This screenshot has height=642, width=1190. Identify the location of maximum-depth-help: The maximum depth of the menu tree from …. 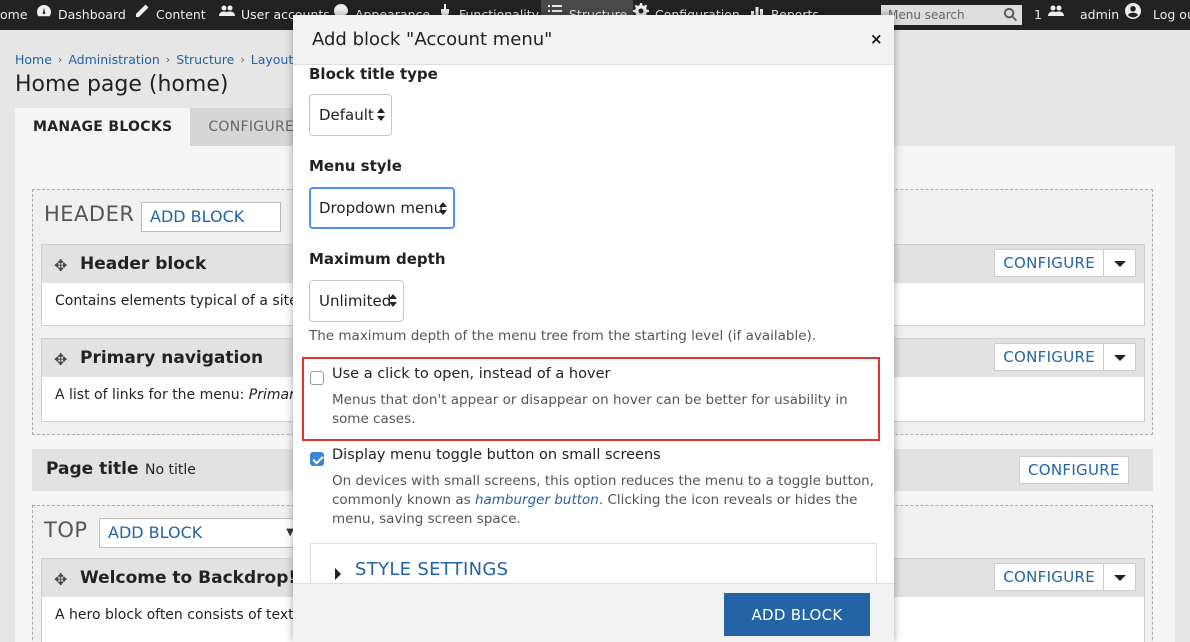
(563, 336).